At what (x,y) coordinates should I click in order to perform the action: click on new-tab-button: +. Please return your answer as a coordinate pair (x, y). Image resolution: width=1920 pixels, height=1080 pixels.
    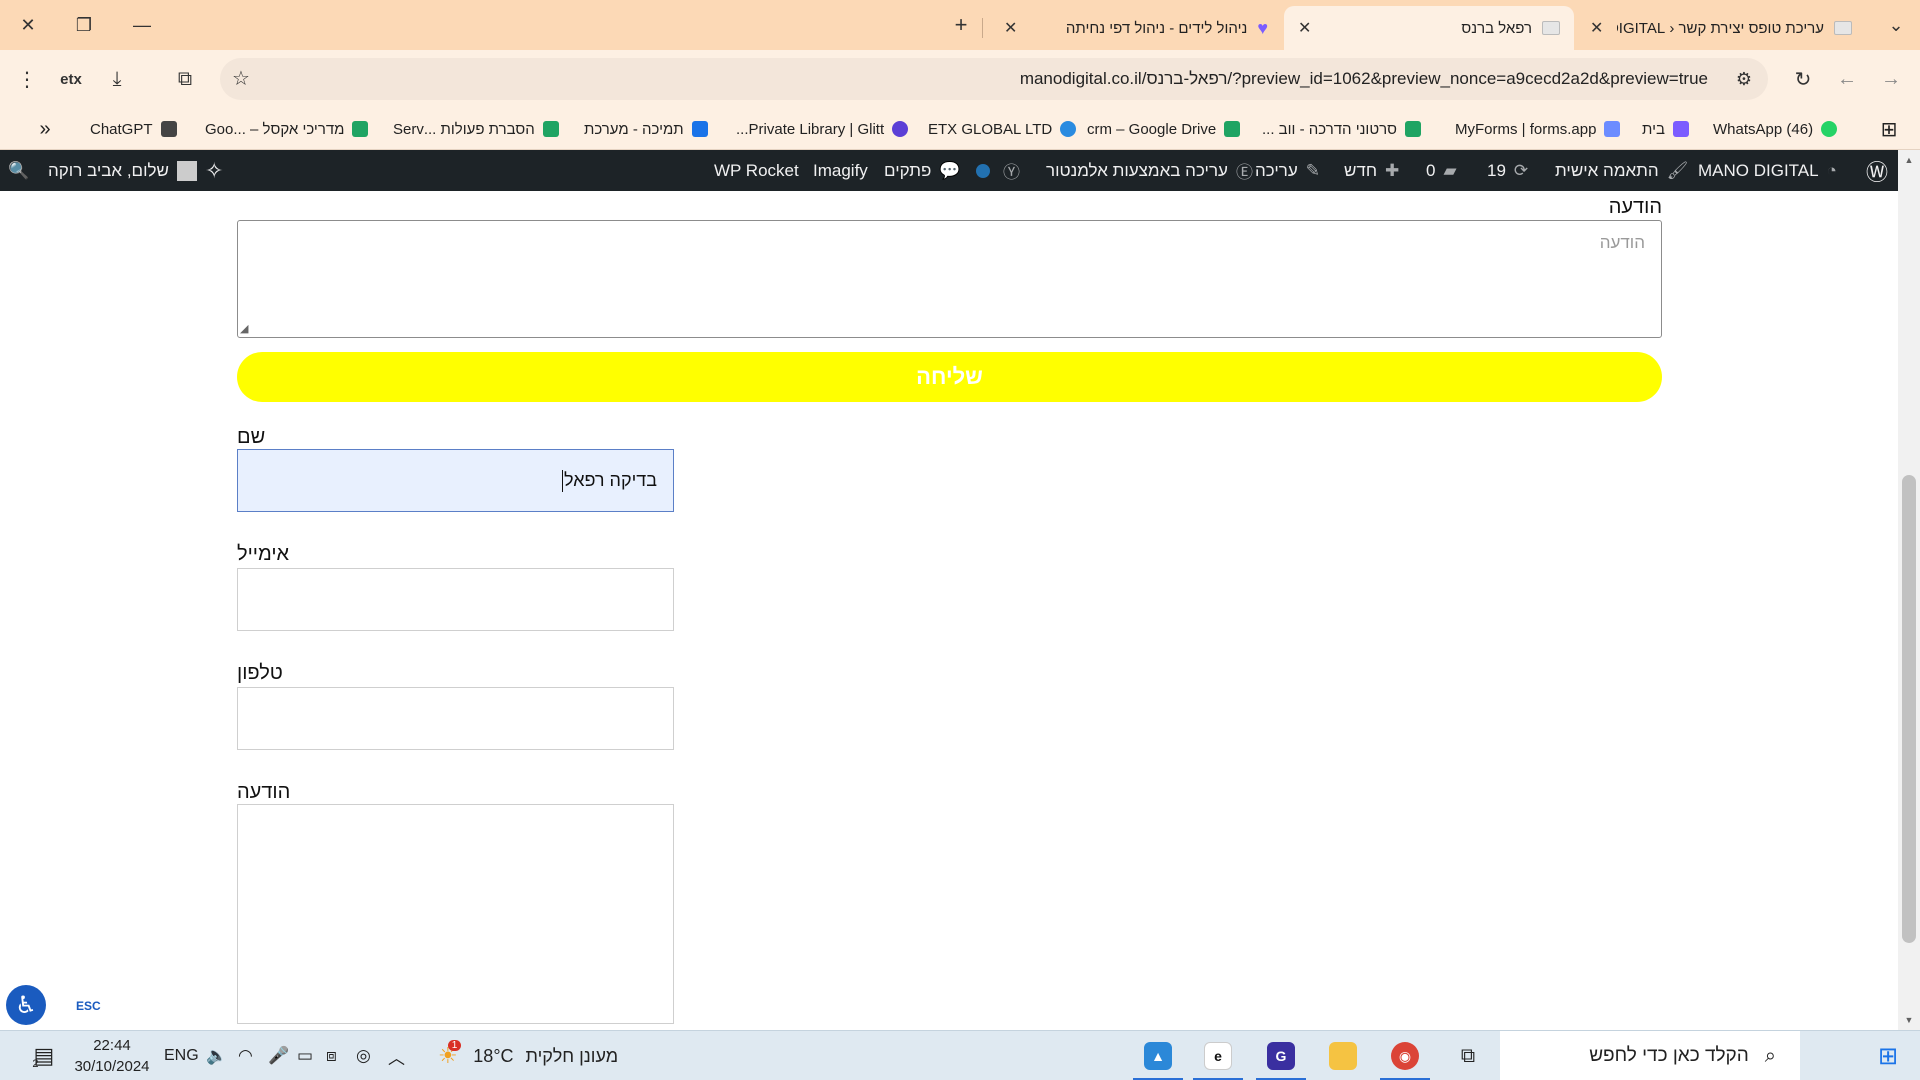
    Looking at the image, I should click on (961, 25).